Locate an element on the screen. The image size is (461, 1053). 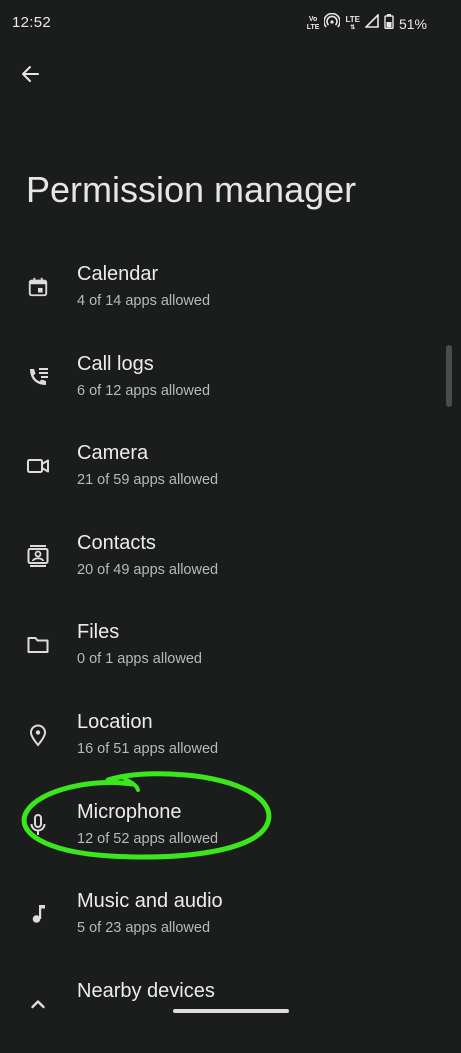
scrollbar is located at coordinates (449, 376).